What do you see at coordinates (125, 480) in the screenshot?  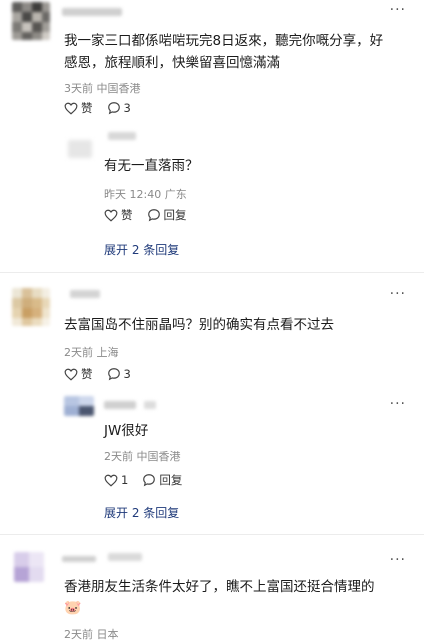 I see `like-count: 1` at bounding box center [125, 480].